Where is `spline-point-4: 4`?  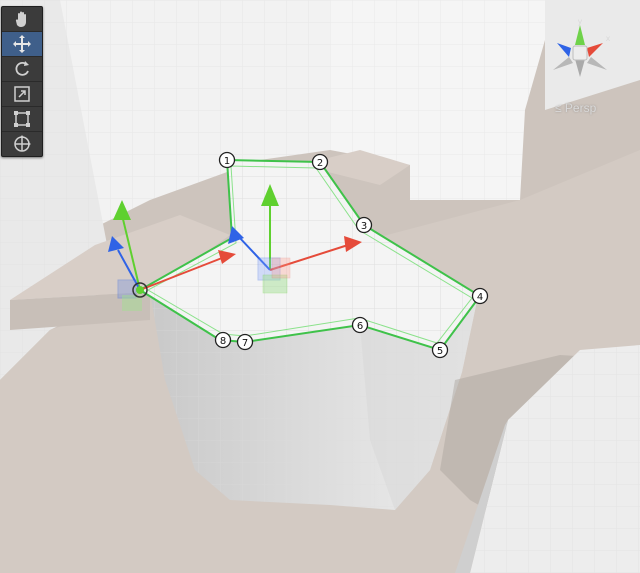 spline-point-4: 4 is located at coordinates (480, 296).